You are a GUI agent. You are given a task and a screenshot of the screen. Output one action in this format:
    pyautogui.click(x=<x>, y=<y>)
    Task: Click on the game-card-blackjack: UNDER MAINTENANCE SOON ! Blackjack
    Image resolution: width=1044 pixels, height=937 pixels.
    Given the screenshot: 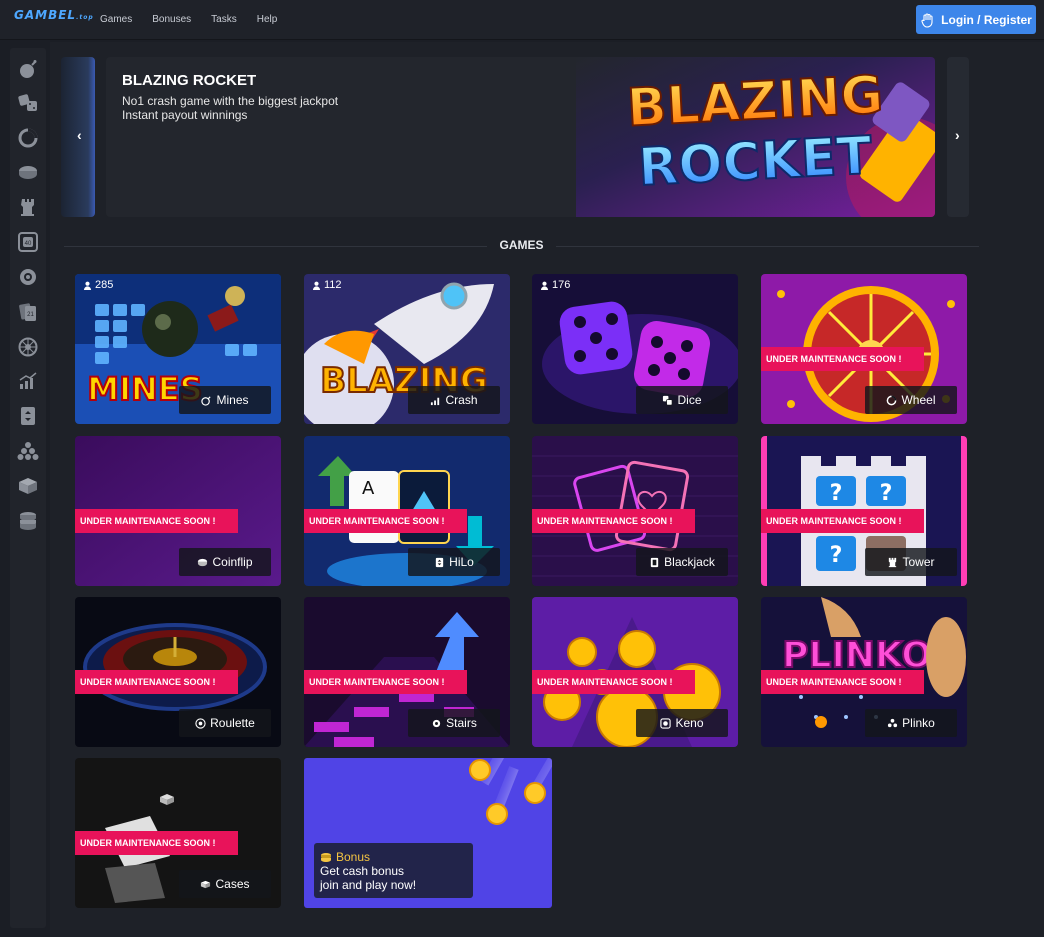 What is the action you would take?
    pyautogui.click(x=635, y=511)
    